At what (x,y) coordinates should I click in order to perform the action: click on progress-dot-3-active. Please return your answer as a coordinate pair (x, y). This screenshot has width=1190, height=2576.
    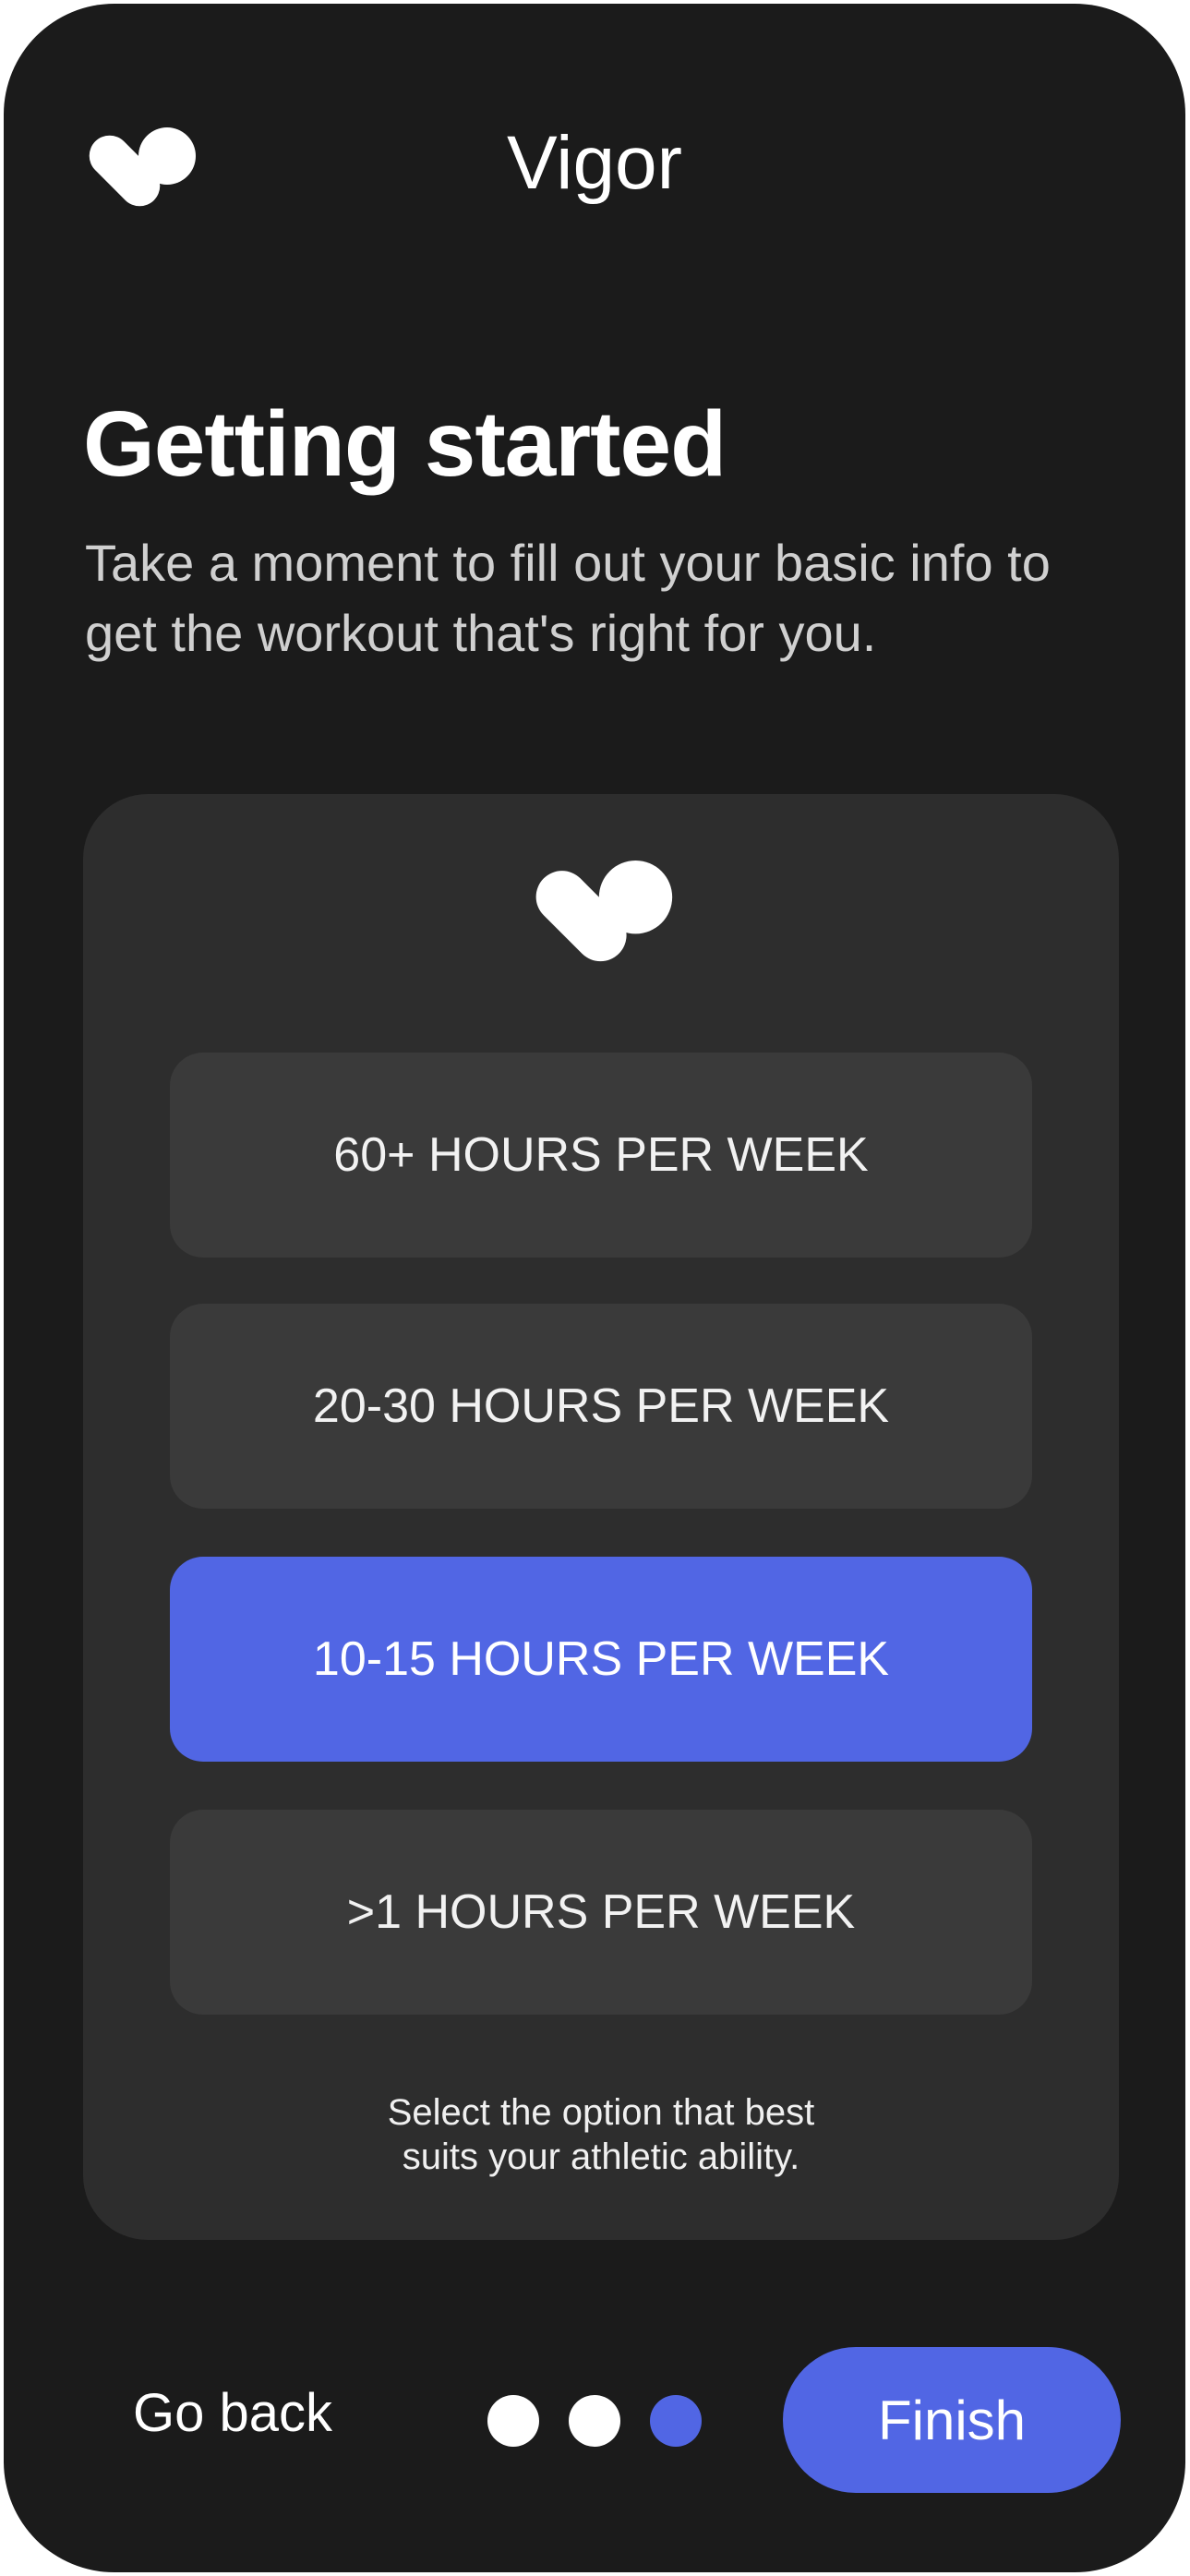
    Looking at the image, I should click on (676, 2421).